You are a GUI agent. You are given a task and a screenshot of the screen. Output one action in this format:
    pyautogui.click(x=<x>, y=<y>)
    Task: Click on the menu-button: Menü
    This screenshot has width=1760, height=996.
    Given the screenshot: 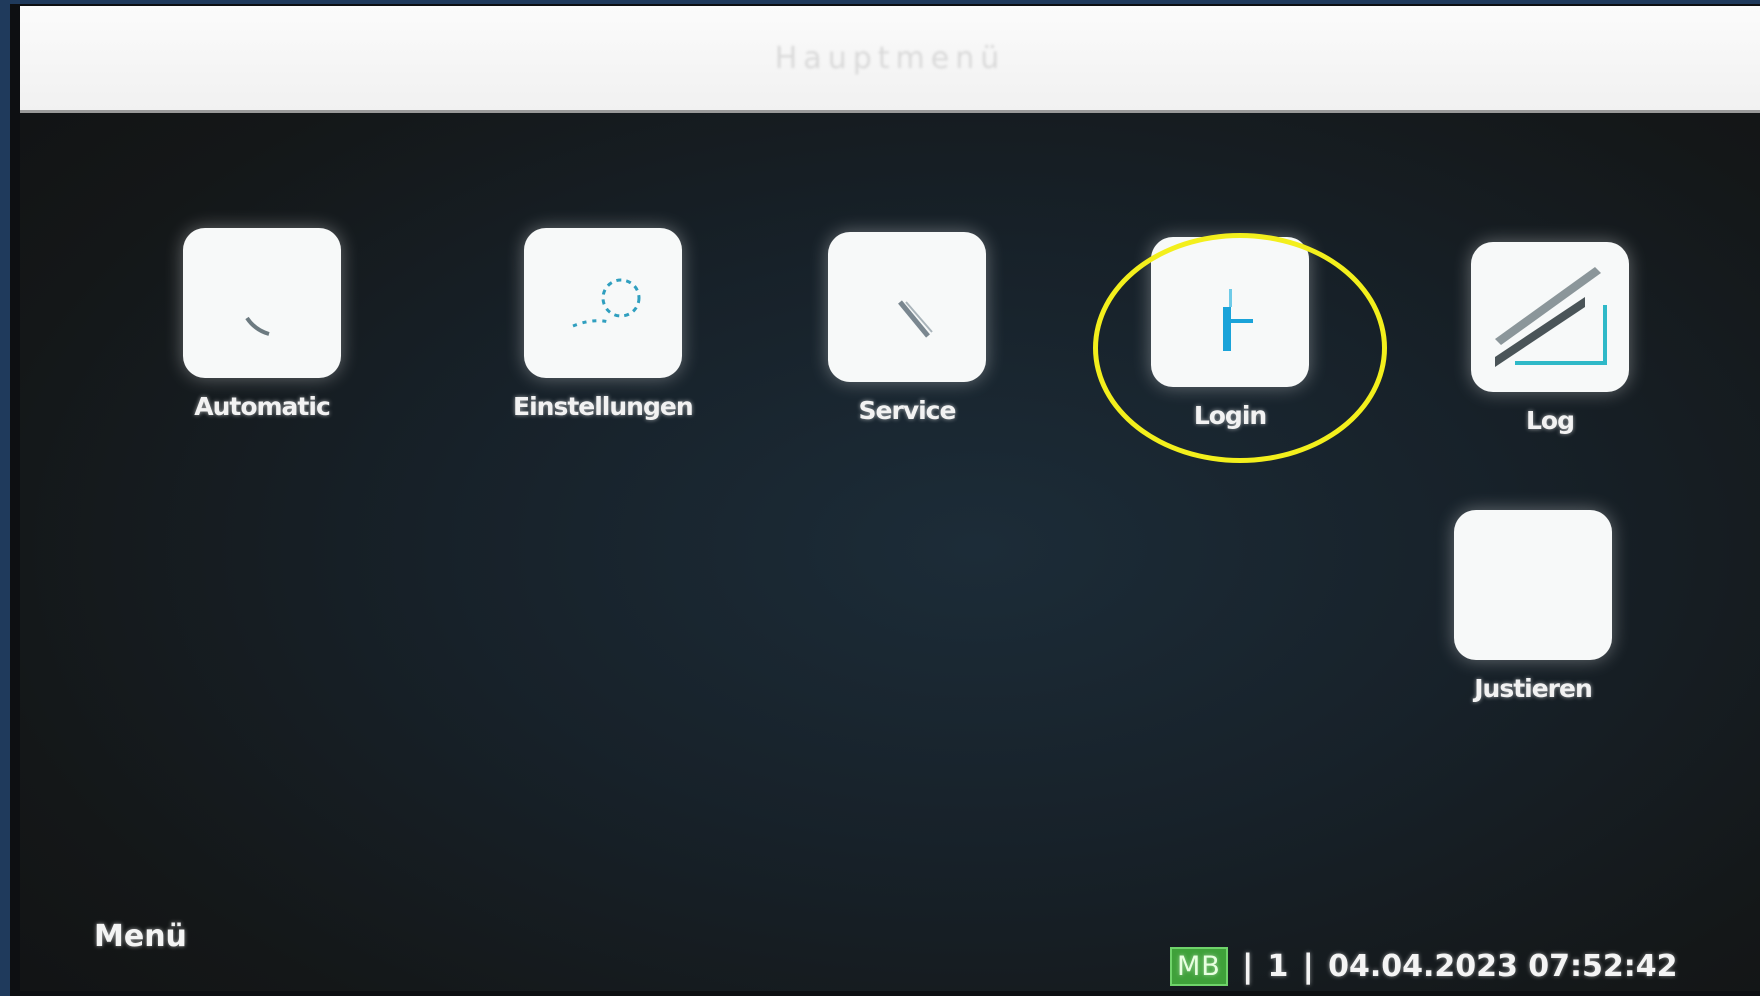 What is the action you would take?
    pyautogui.click(x=140, y=936)
    